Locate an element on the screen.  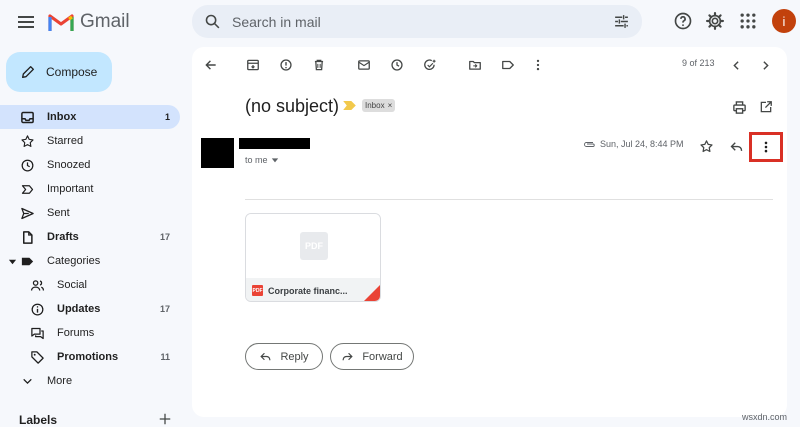
sidebar-item-label: Forums is located at coordinates (76, 333).